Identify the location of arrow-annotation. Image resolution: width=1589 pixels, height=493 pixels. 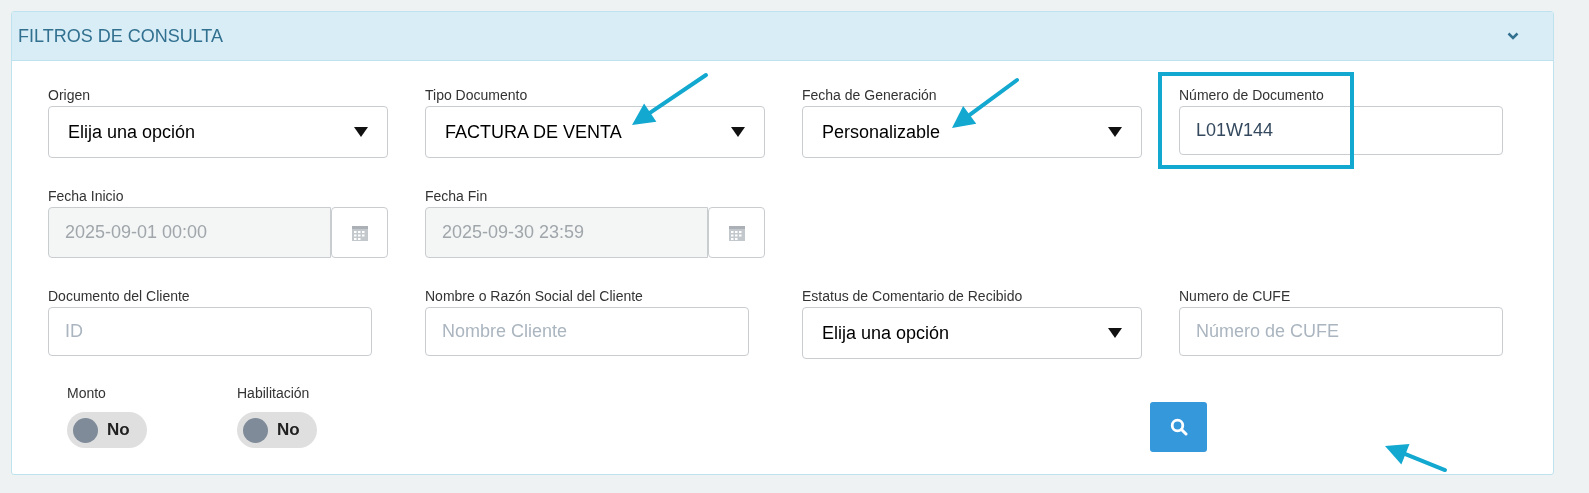
(984, 104).